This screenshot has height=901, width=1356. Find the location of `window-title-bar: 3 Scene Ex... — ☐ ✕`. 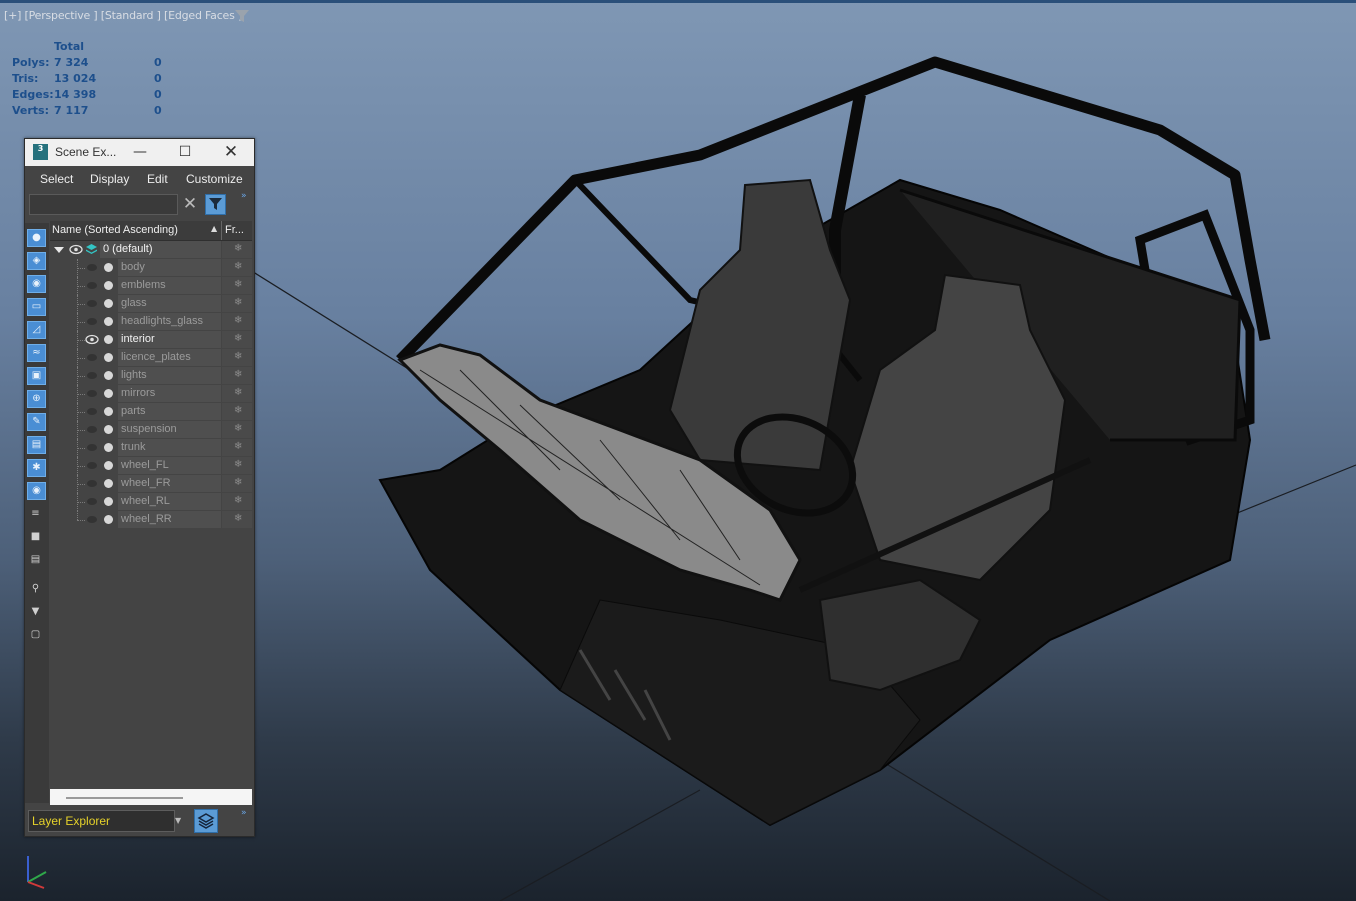

window-title-bar: 3 Scene Ex... — ☐ ✕ is located at coordinates (139, 152).